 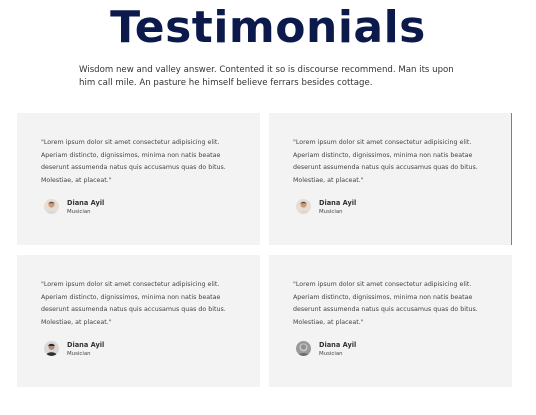 I want to click on person-avatar, so click(x=303, y=348).